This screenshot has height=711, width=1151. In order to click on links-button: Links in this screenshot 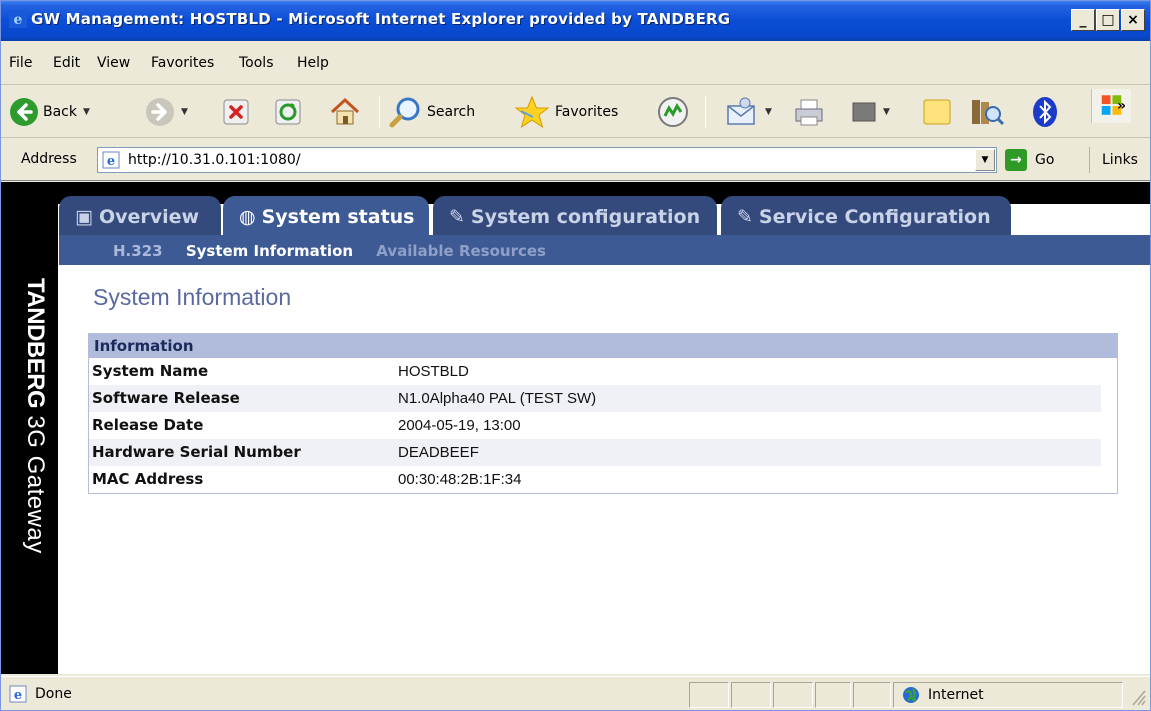, I will do `click(1113, 160)`.